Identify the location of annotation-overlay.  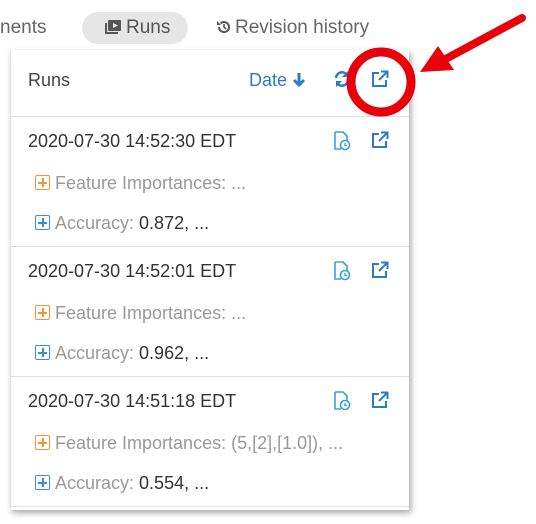
(436, 65).